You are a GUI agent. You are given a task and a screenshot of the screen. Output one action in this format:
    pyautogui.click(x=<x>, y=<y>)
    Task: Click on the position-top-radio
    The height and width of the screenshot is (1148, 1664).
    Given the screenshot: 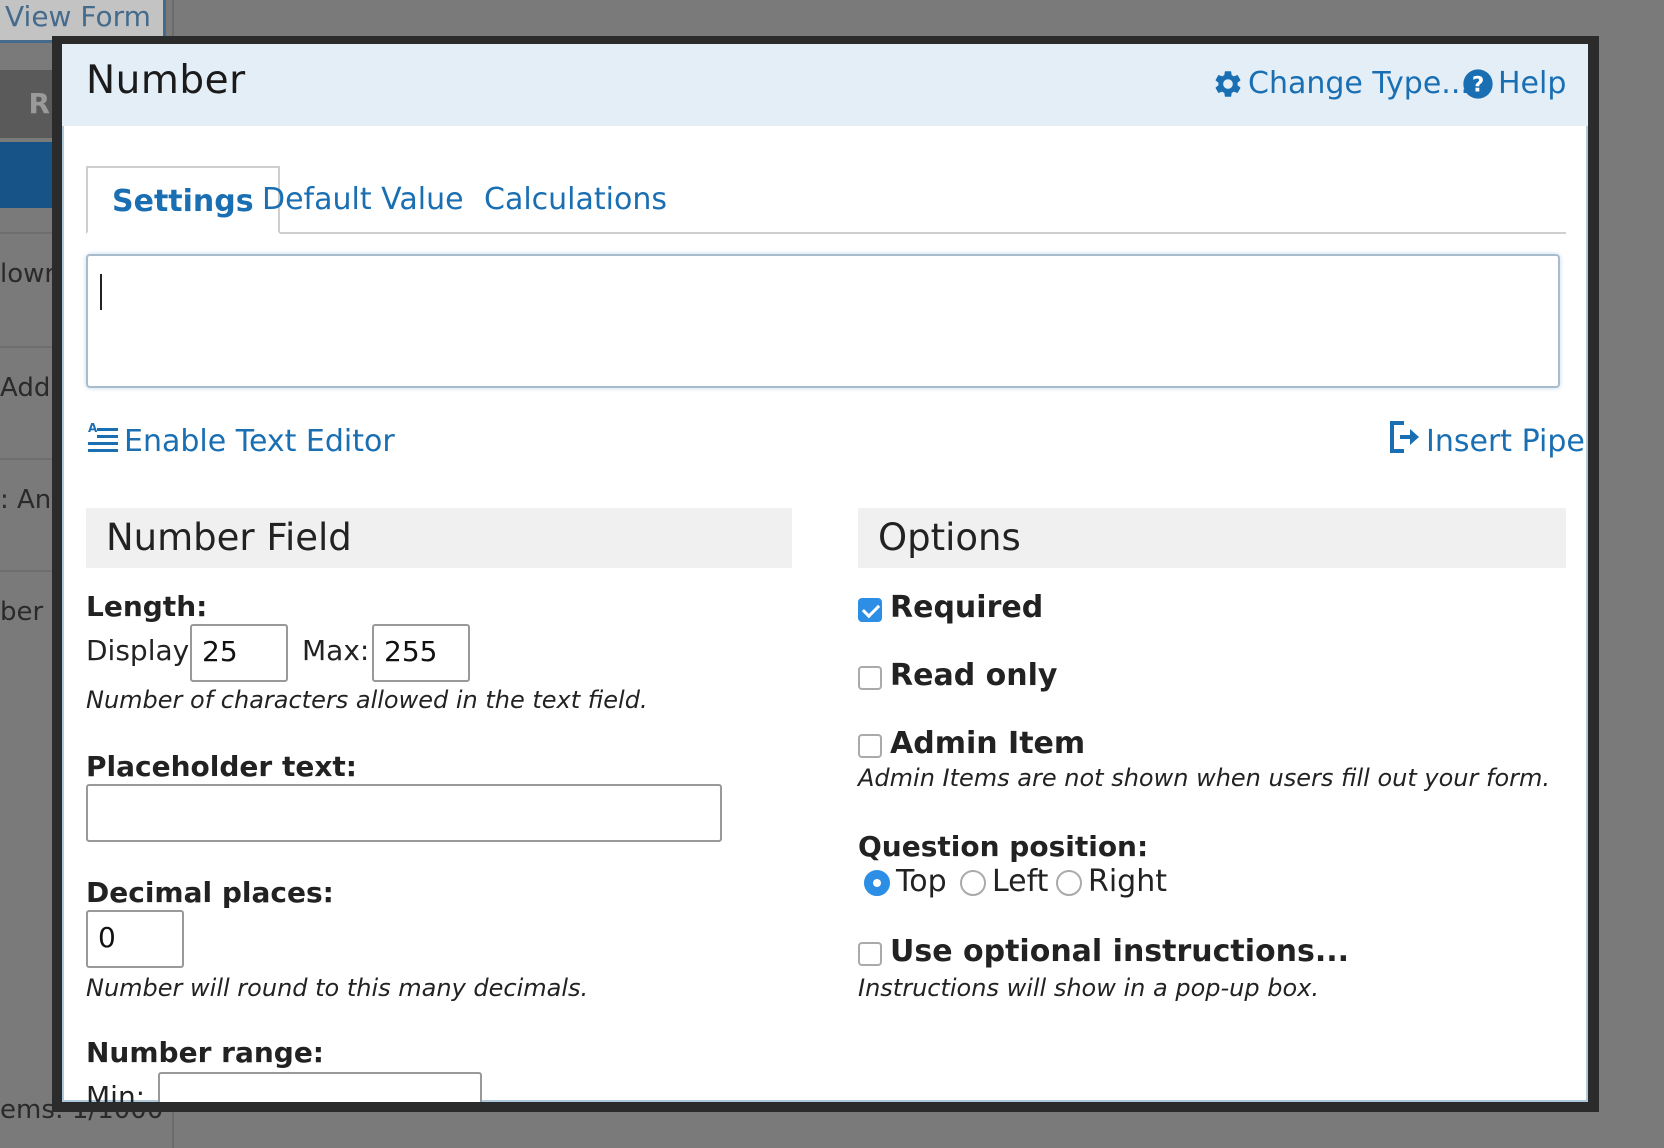 What is the action you would take?
    pyautogui.click(x=877, y=883)
    